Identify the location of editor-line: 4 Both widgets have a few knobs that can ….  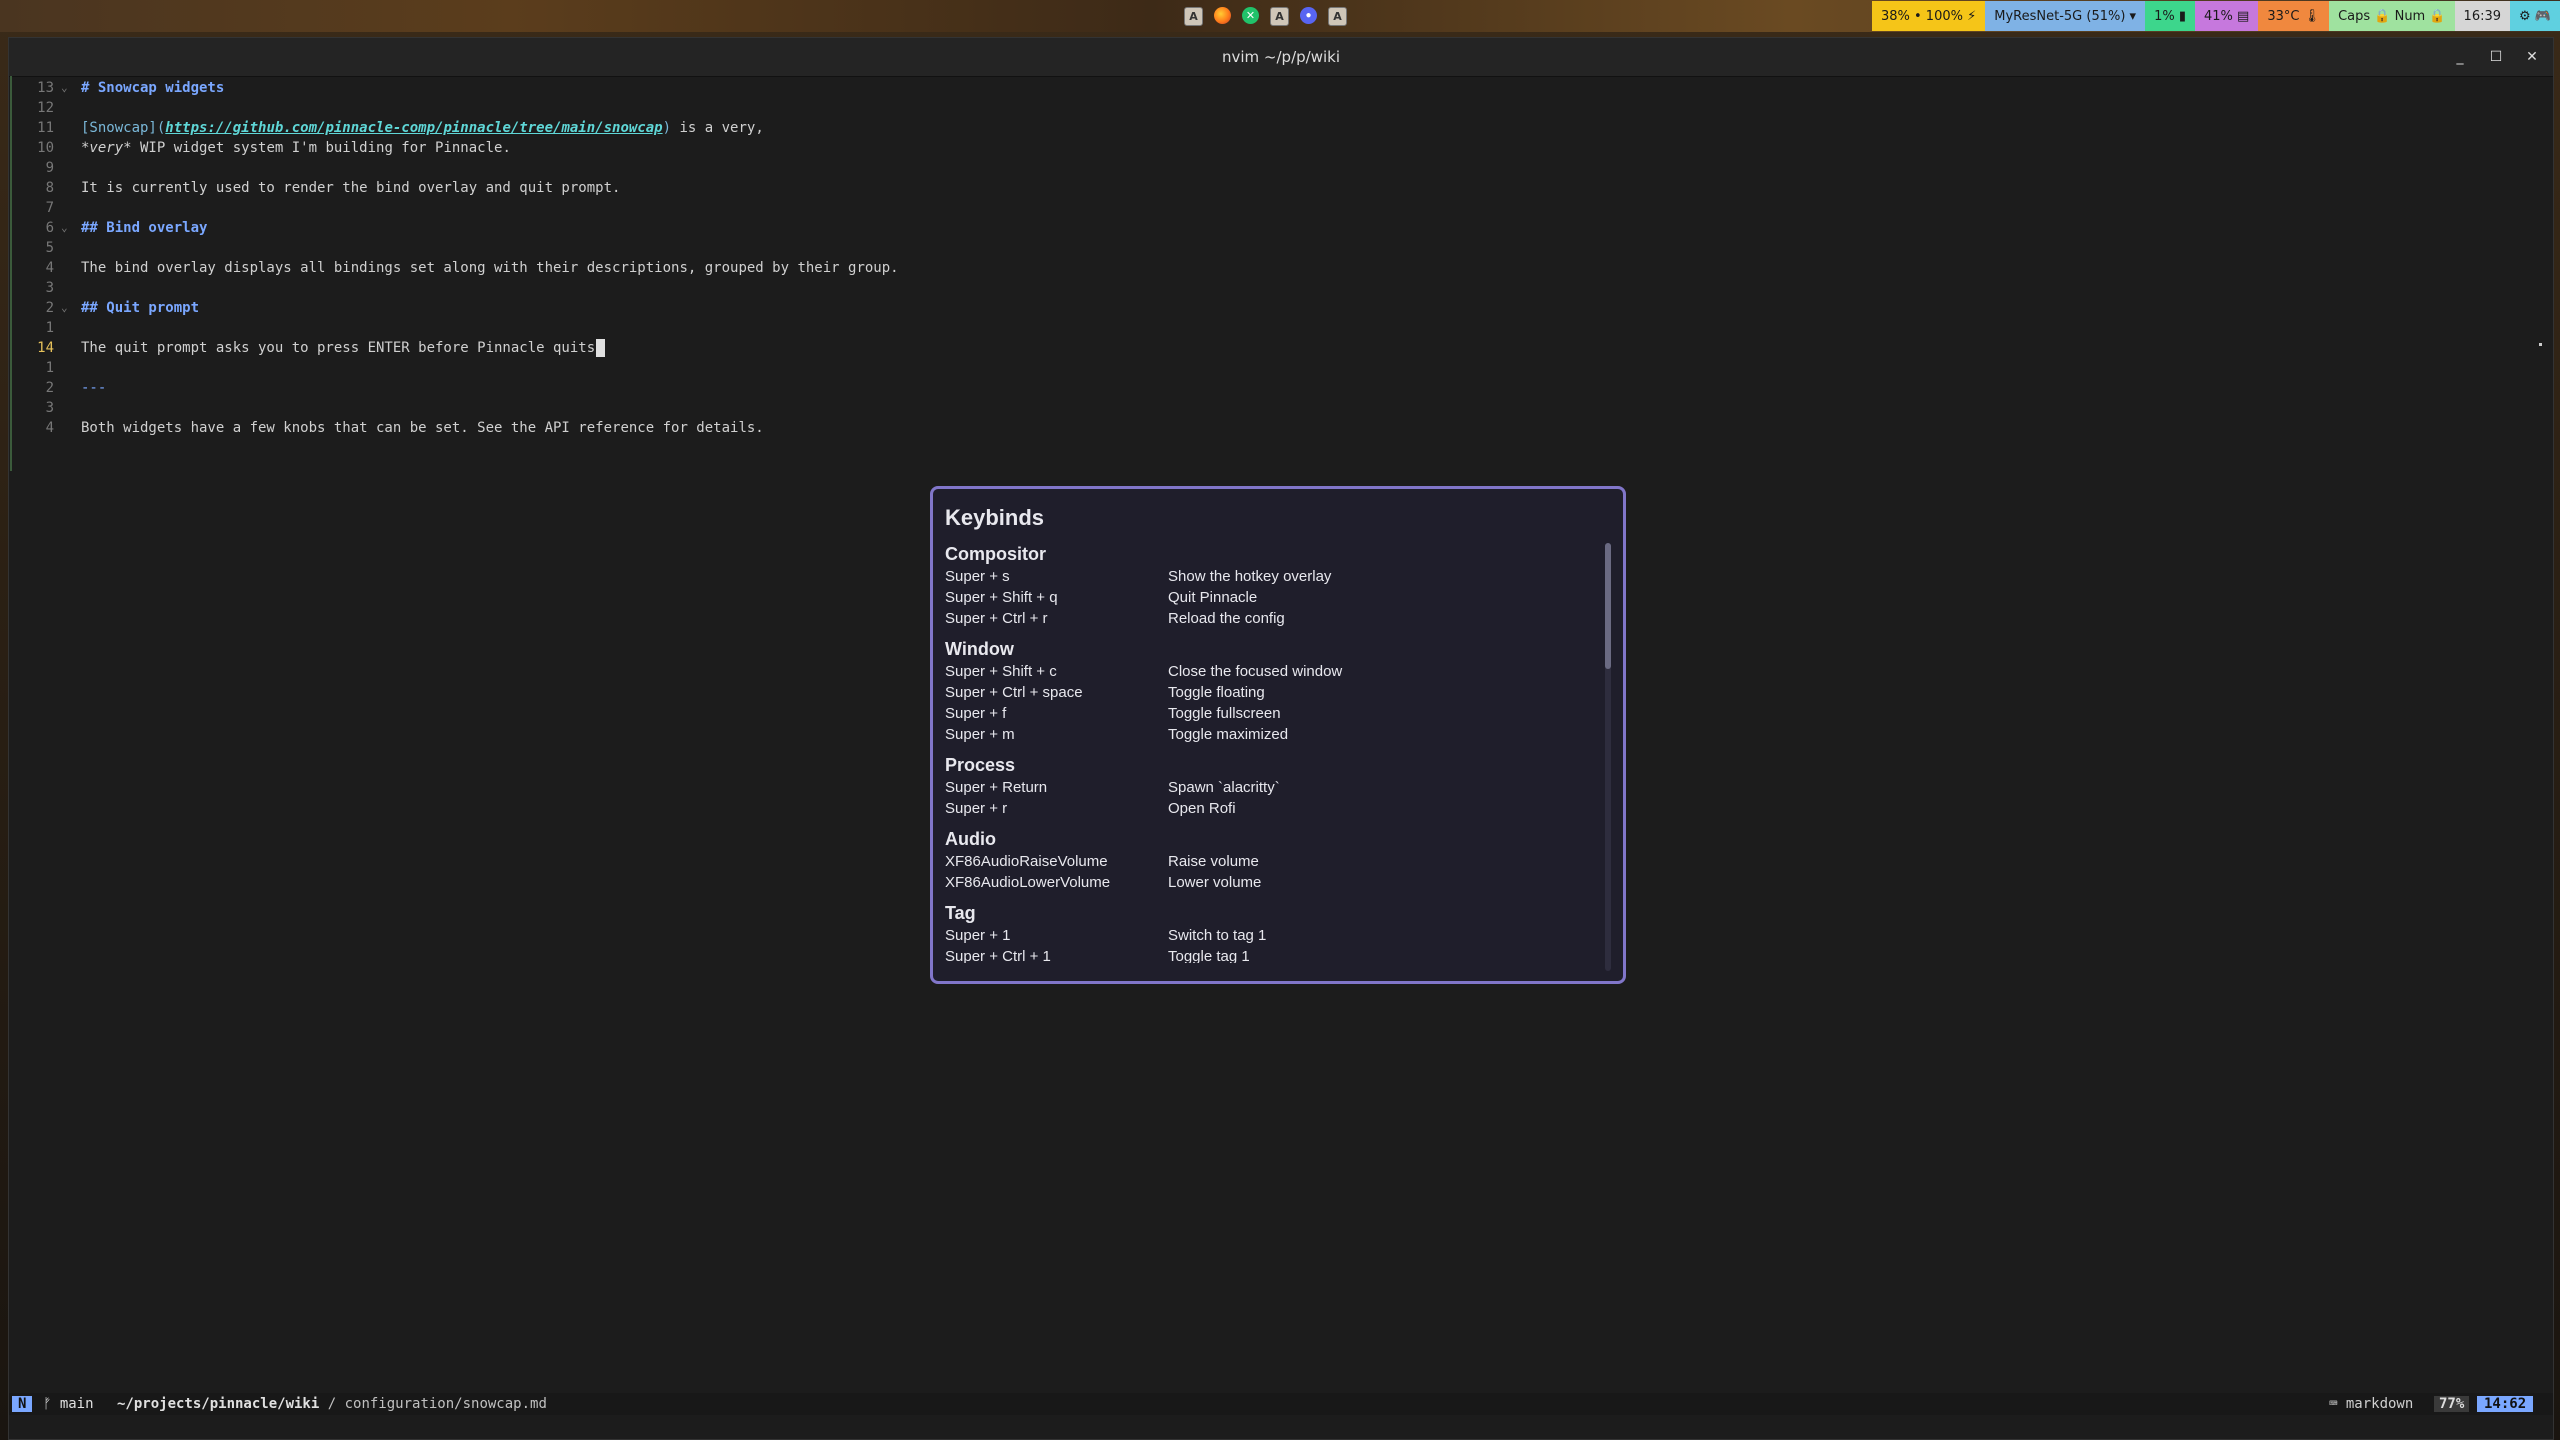
(1274, 428).